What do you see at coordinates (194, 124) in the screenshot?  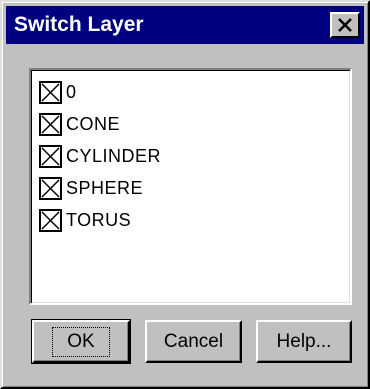 I see `layer-item-cone: CONE` at bounding box center [194, 124].